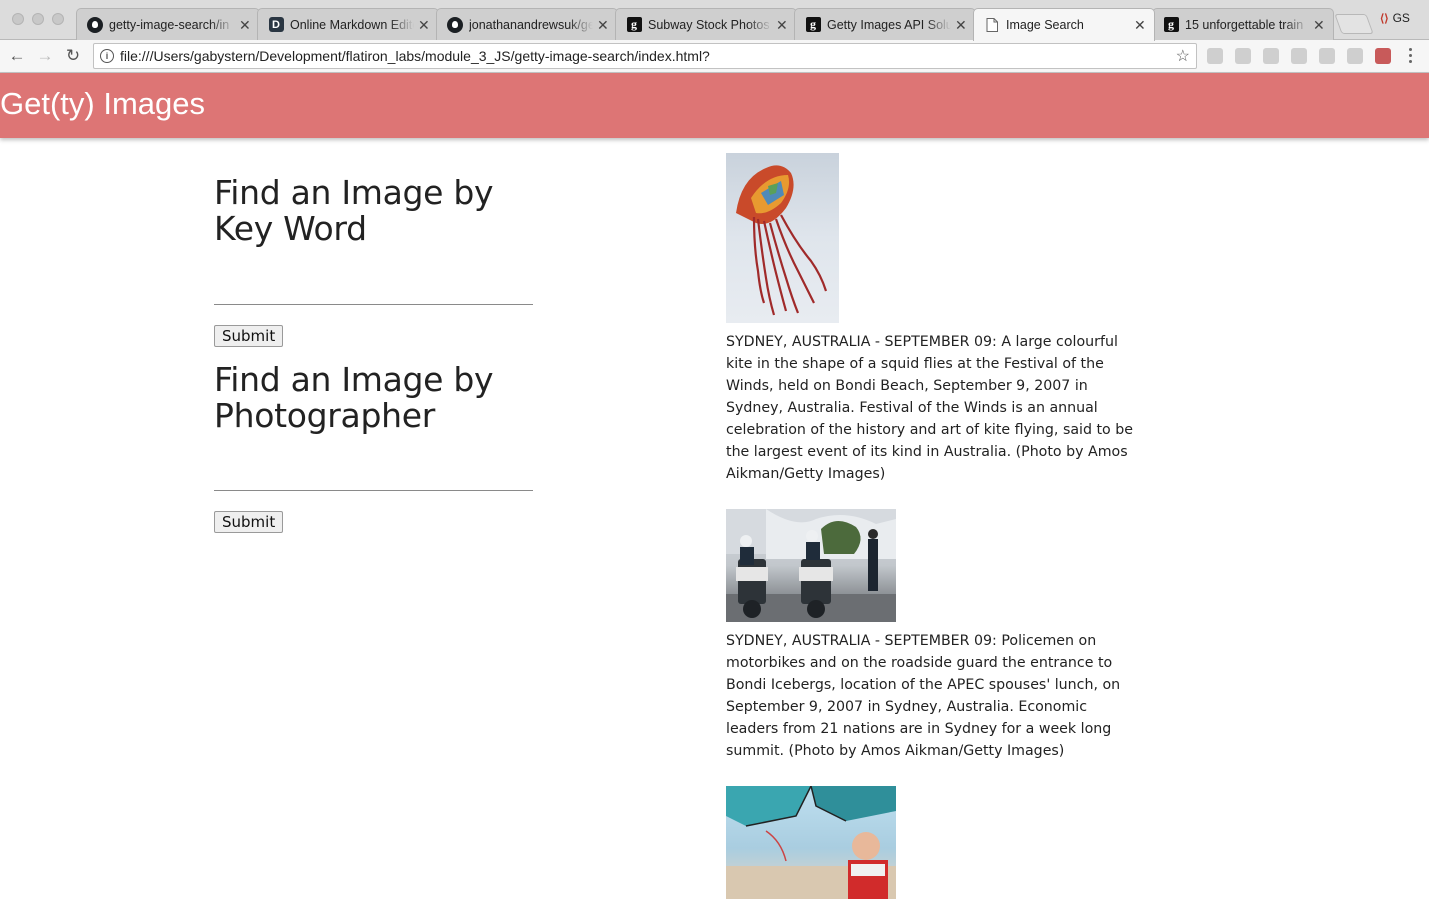 The image size is (1429, 923). Describe the element at coordinates (379, 446) in the screenshot. I see `photographer-search-form: Find an Image by Photographer Submit` at that location.